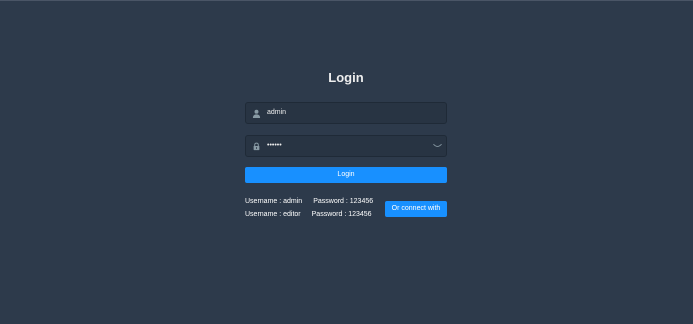 This screenshot has height=324, width=693. What do you see at coordinates (346, 77) in the screenshot?
I see `page-title: Login` at bounding box center [346, 77].